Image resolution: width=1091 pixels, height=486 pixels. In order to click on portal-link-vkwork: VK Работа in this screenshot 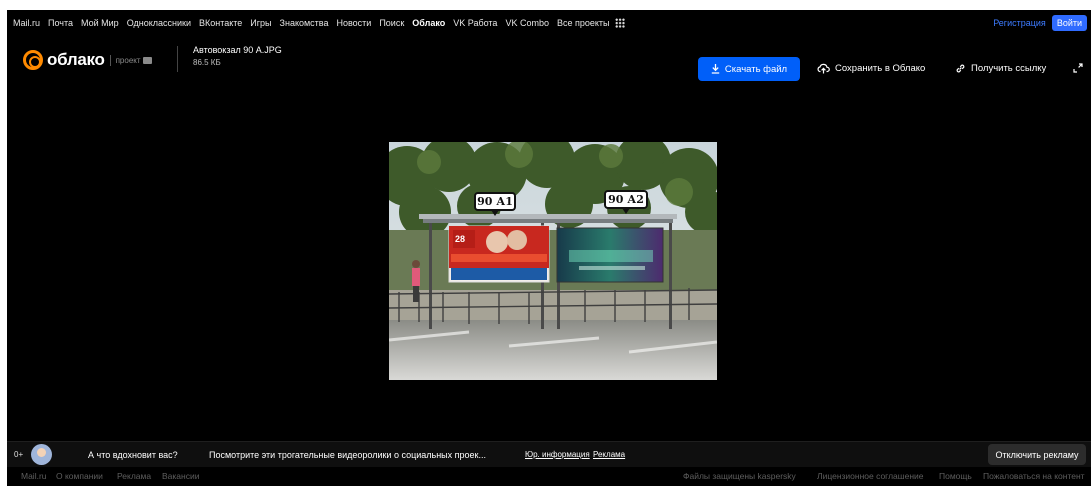, I will do `click(475, 23)`.